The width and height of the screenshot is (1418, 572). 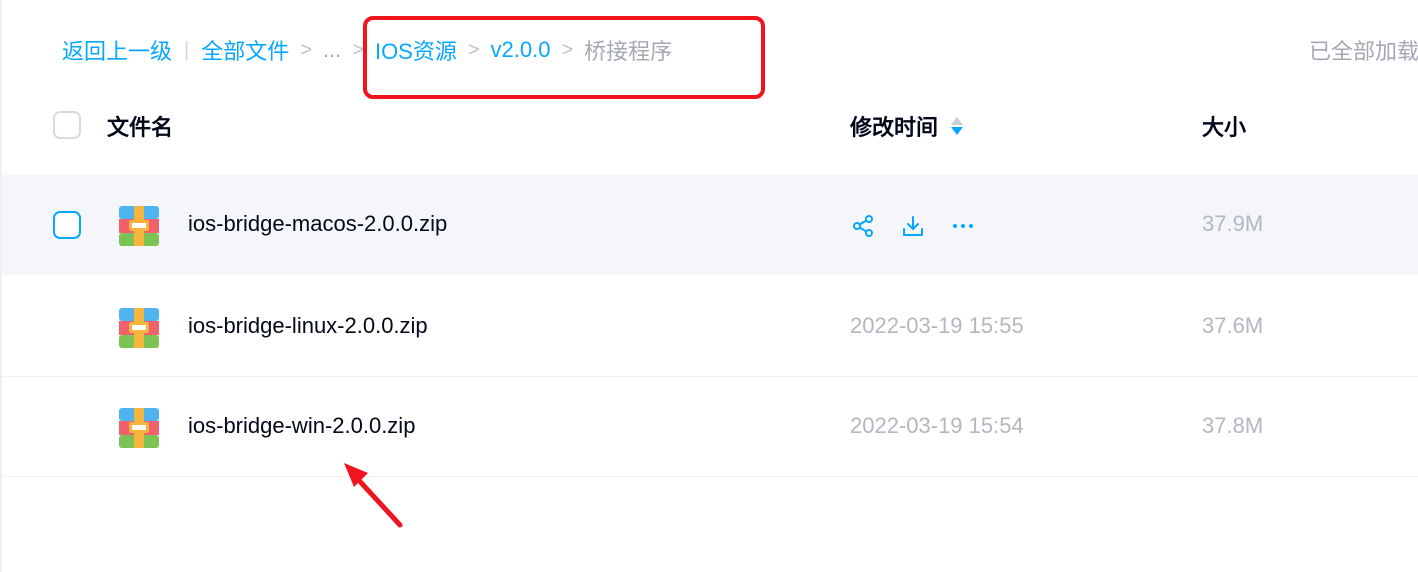 I want to click on breadcrumb-ios-resources: IOS资源, so click(x=416, y=50).